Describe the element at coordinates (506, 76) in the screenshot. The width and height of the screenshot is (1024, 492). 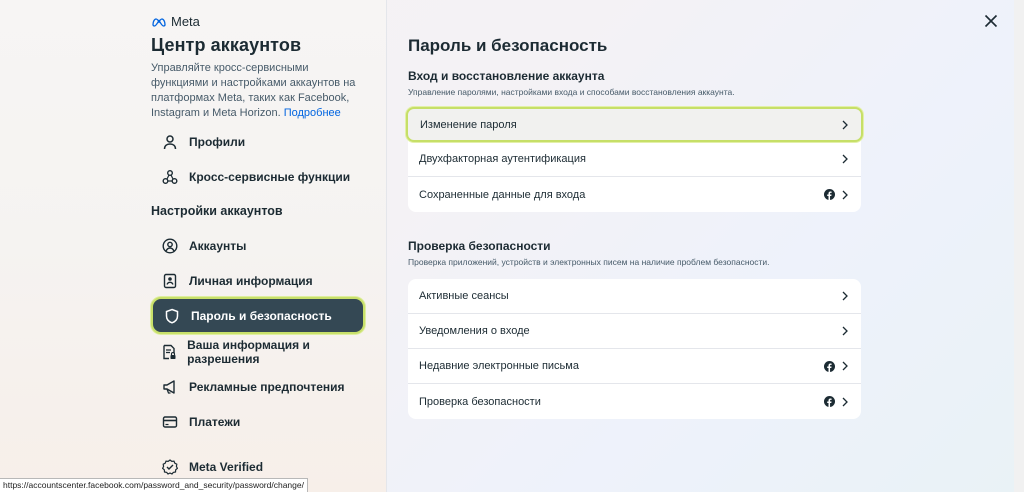
I see `login-recovery-heading: Вход и восстановление аккаунта` at that location.